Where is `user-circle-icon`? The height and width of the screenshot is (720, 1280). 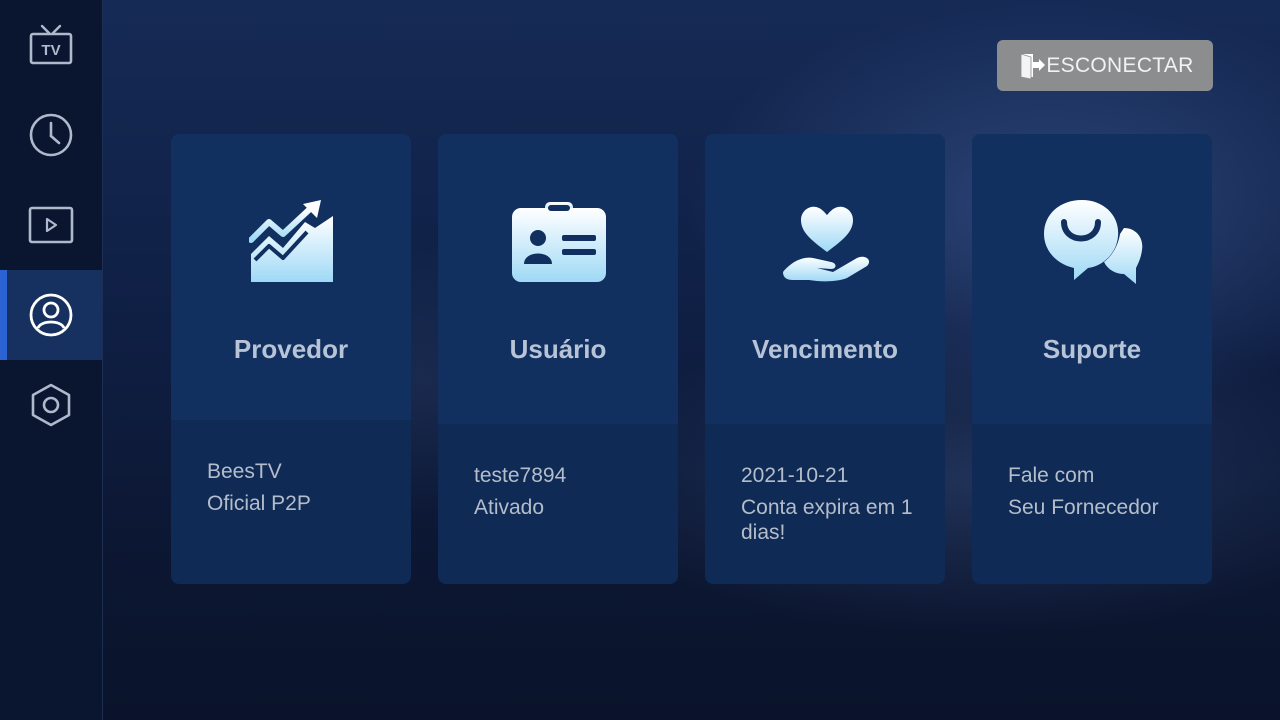 user-circle-icon is located at coordinates (51, 315).